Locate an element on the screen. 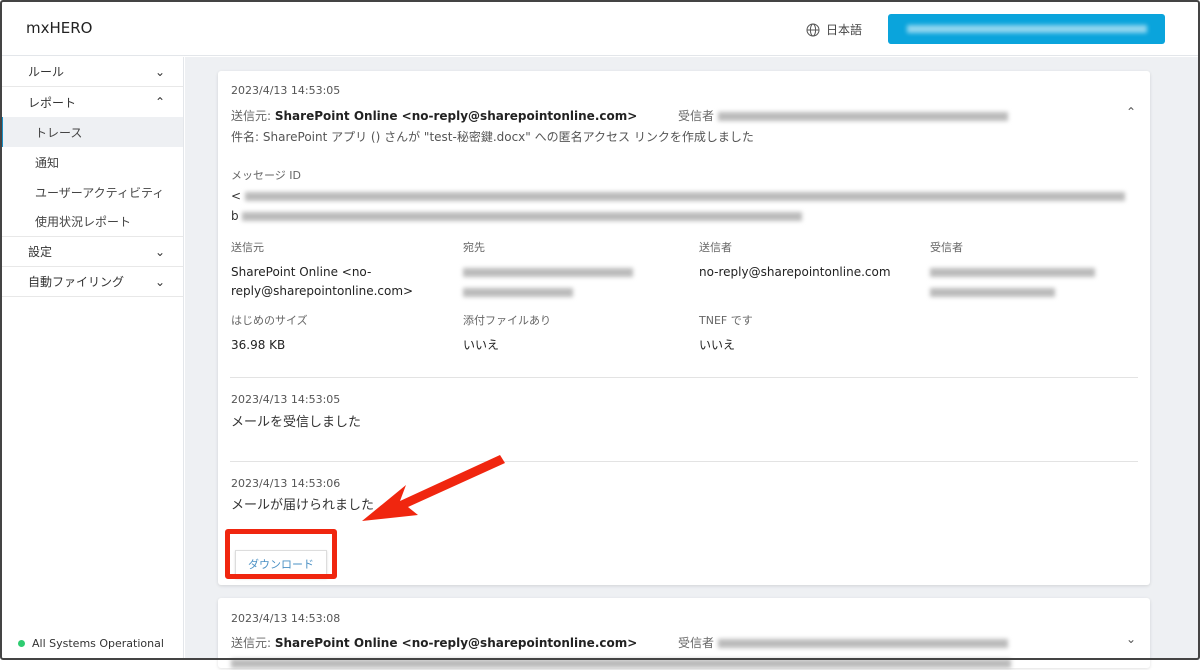  subject-label: 件名: is located at coordinates (245, 137).